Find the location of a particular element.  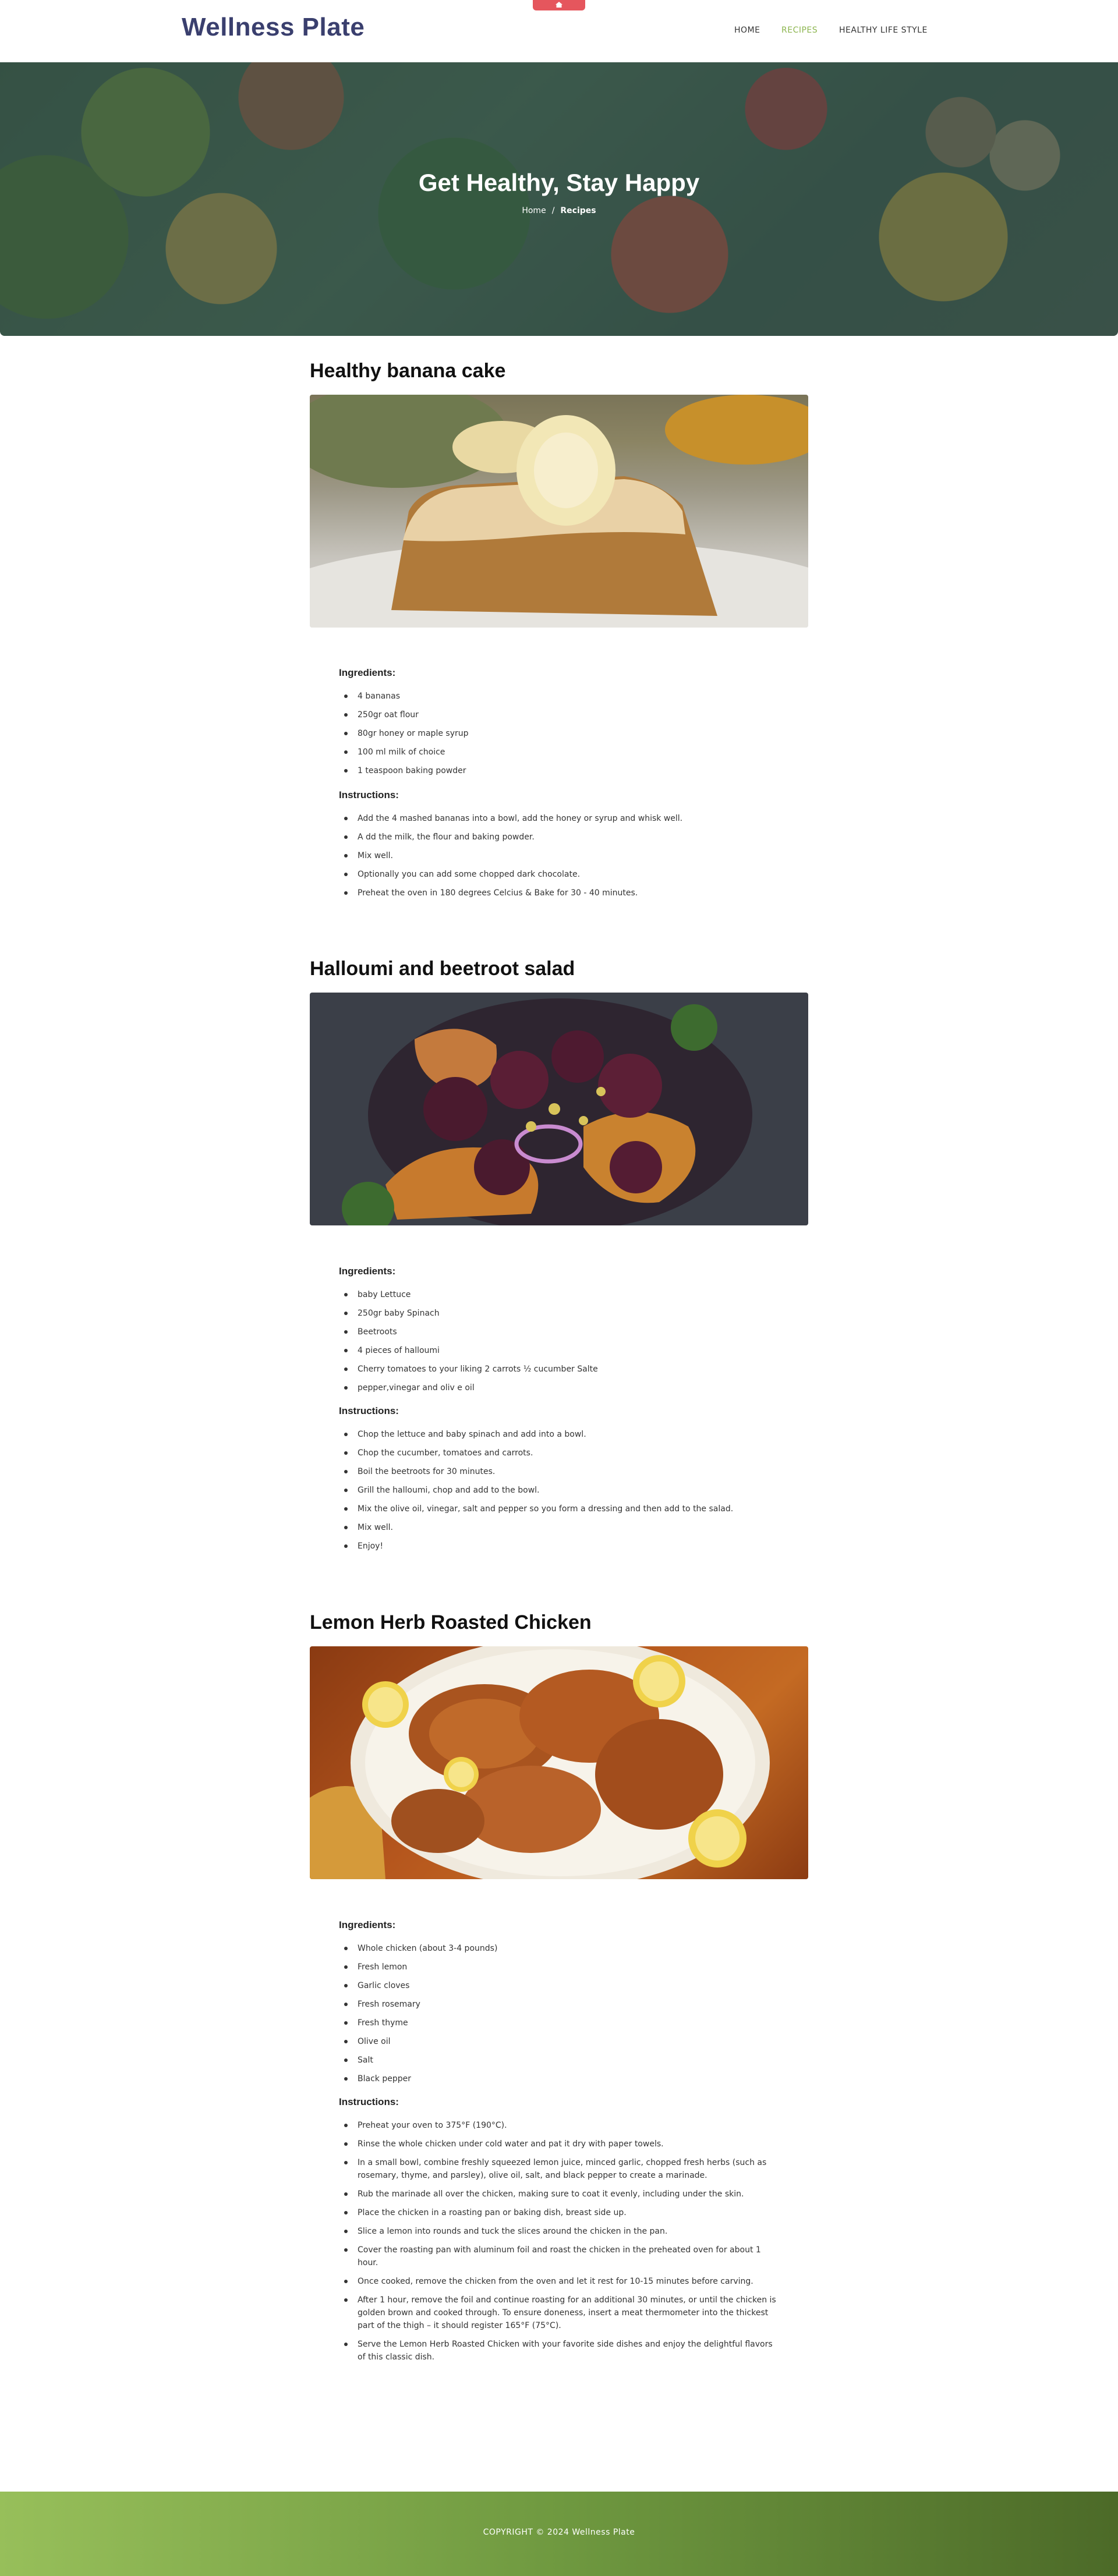

nav-healthy-life-style: HEALTHY LIFE STYLE is located at coordinates (883, 30).